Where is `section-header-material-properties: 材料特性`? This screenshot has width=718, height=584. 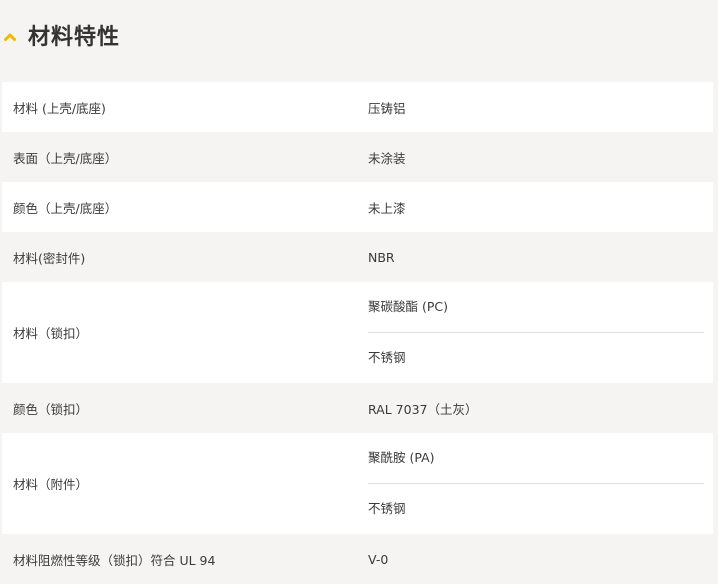 section-header-material-properties: 材料特性 is located at coordinates (359, 39).